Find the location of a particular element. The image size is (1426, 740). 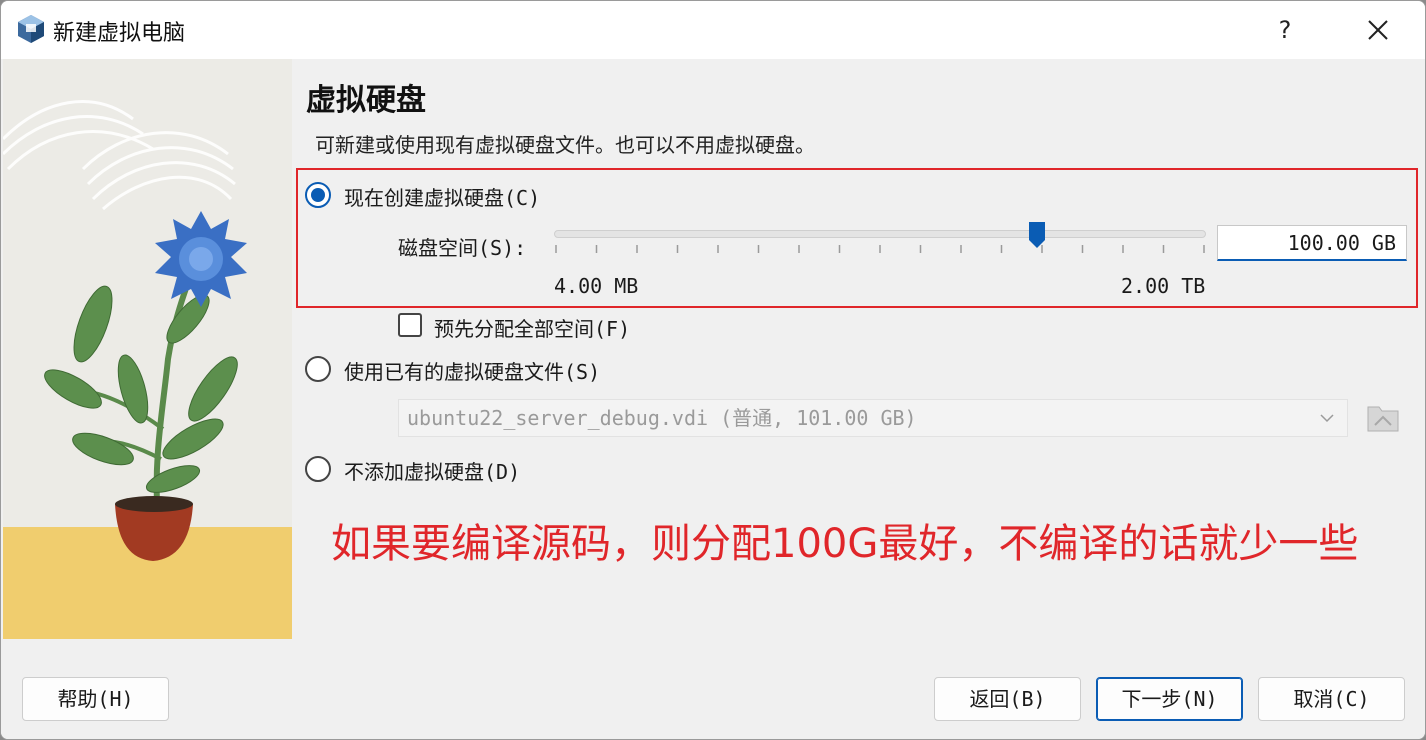

no-disk-radio is located at coordinates (318, 469).